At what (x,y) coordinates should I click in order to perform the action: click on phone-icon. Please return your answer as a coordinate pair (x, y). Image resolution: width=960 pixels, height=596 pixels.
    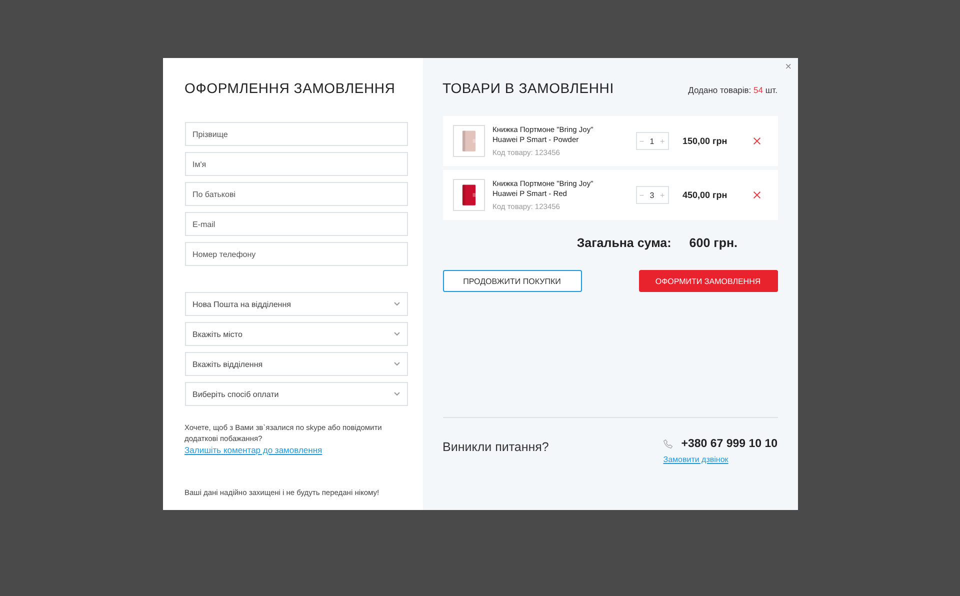
    Looking at the image, I should click on (668, 444).